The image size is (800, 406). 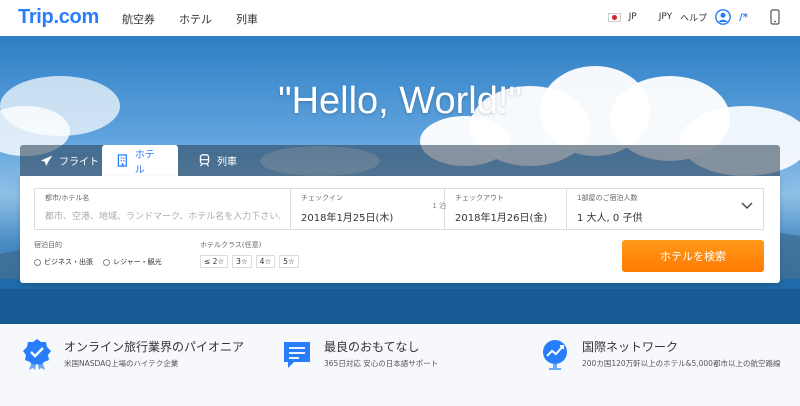 What do you see at coordinates (37, 354) in the screenshot?
I see `badge-check-icon` at bounding box center [37, 354].